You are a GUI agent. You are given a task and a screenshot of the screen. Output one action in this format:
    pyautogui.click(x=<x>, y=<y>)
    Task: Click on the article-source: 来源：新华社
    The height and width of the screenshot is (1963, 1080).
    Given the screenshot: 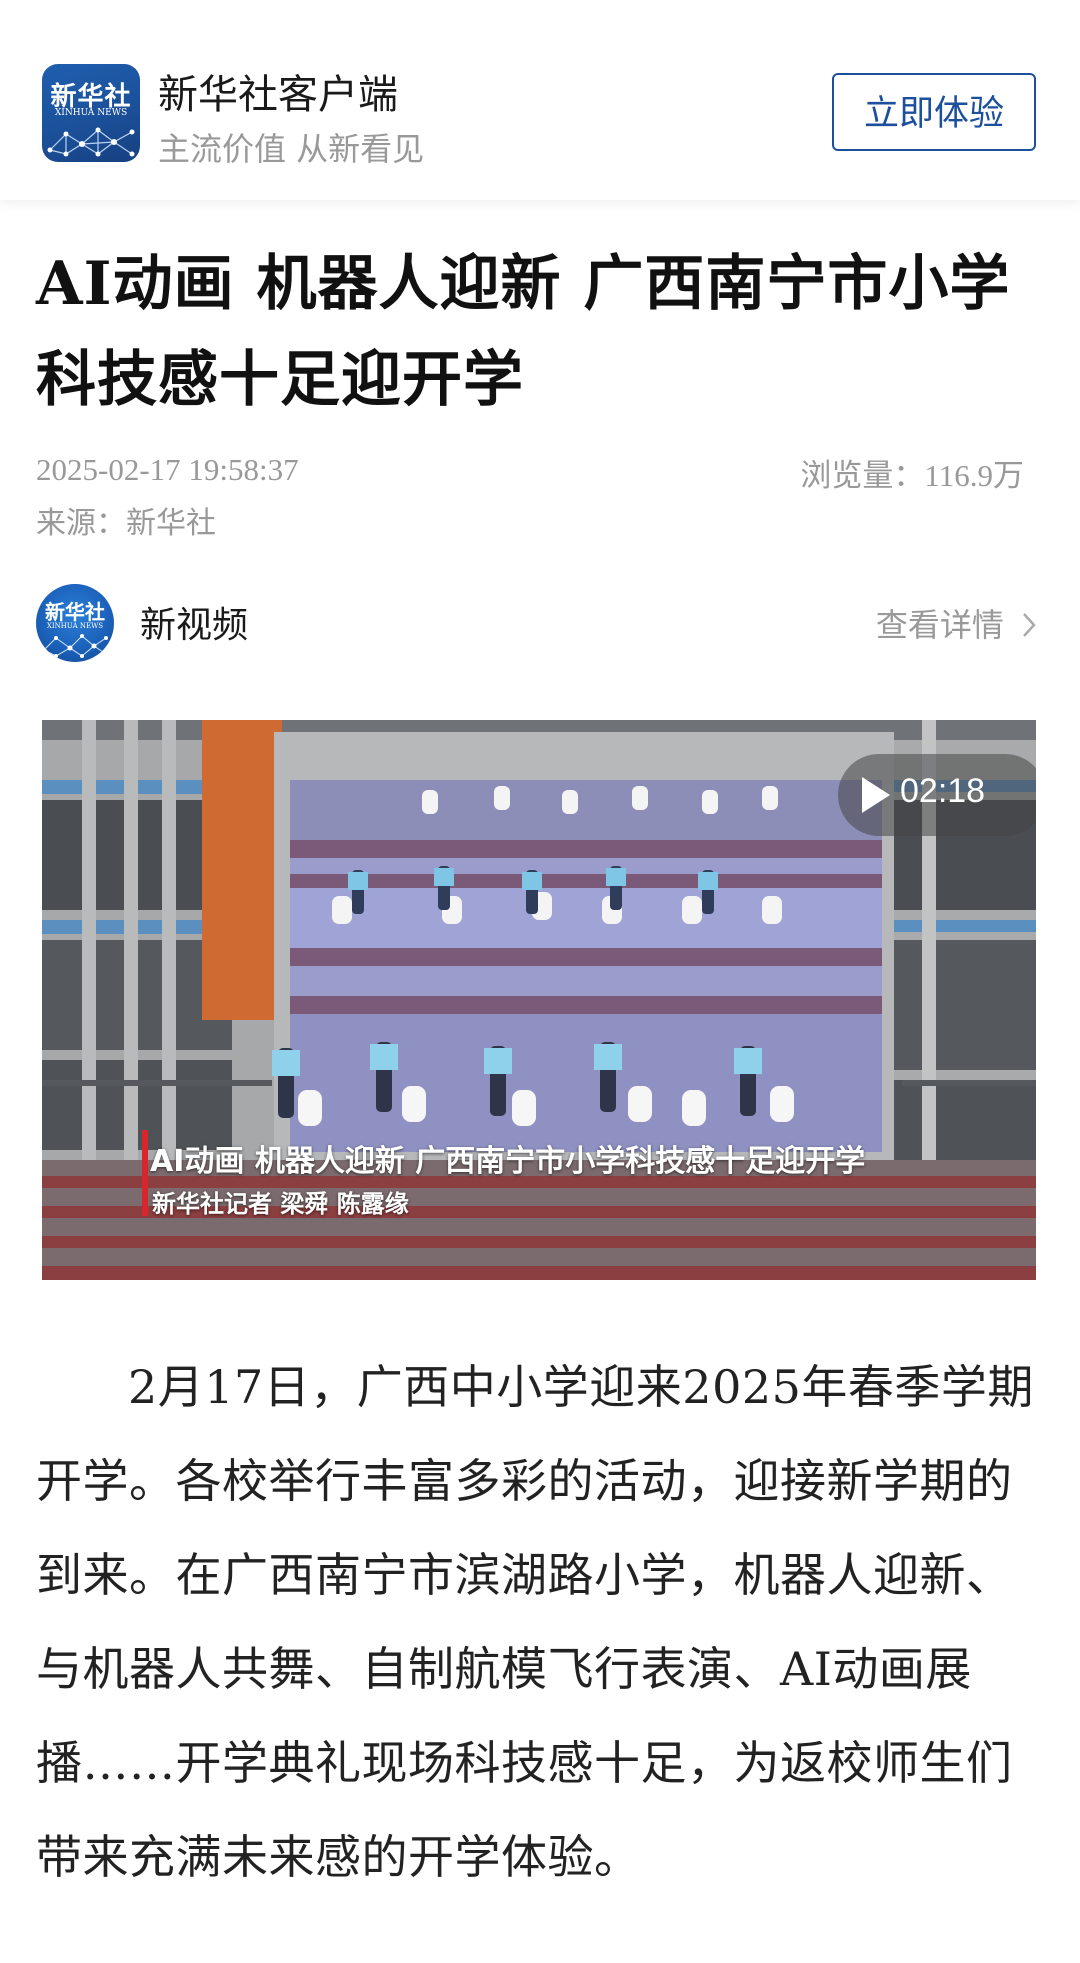 What is the action you would take?
    pyautogui.click(x=126, y=523)
    